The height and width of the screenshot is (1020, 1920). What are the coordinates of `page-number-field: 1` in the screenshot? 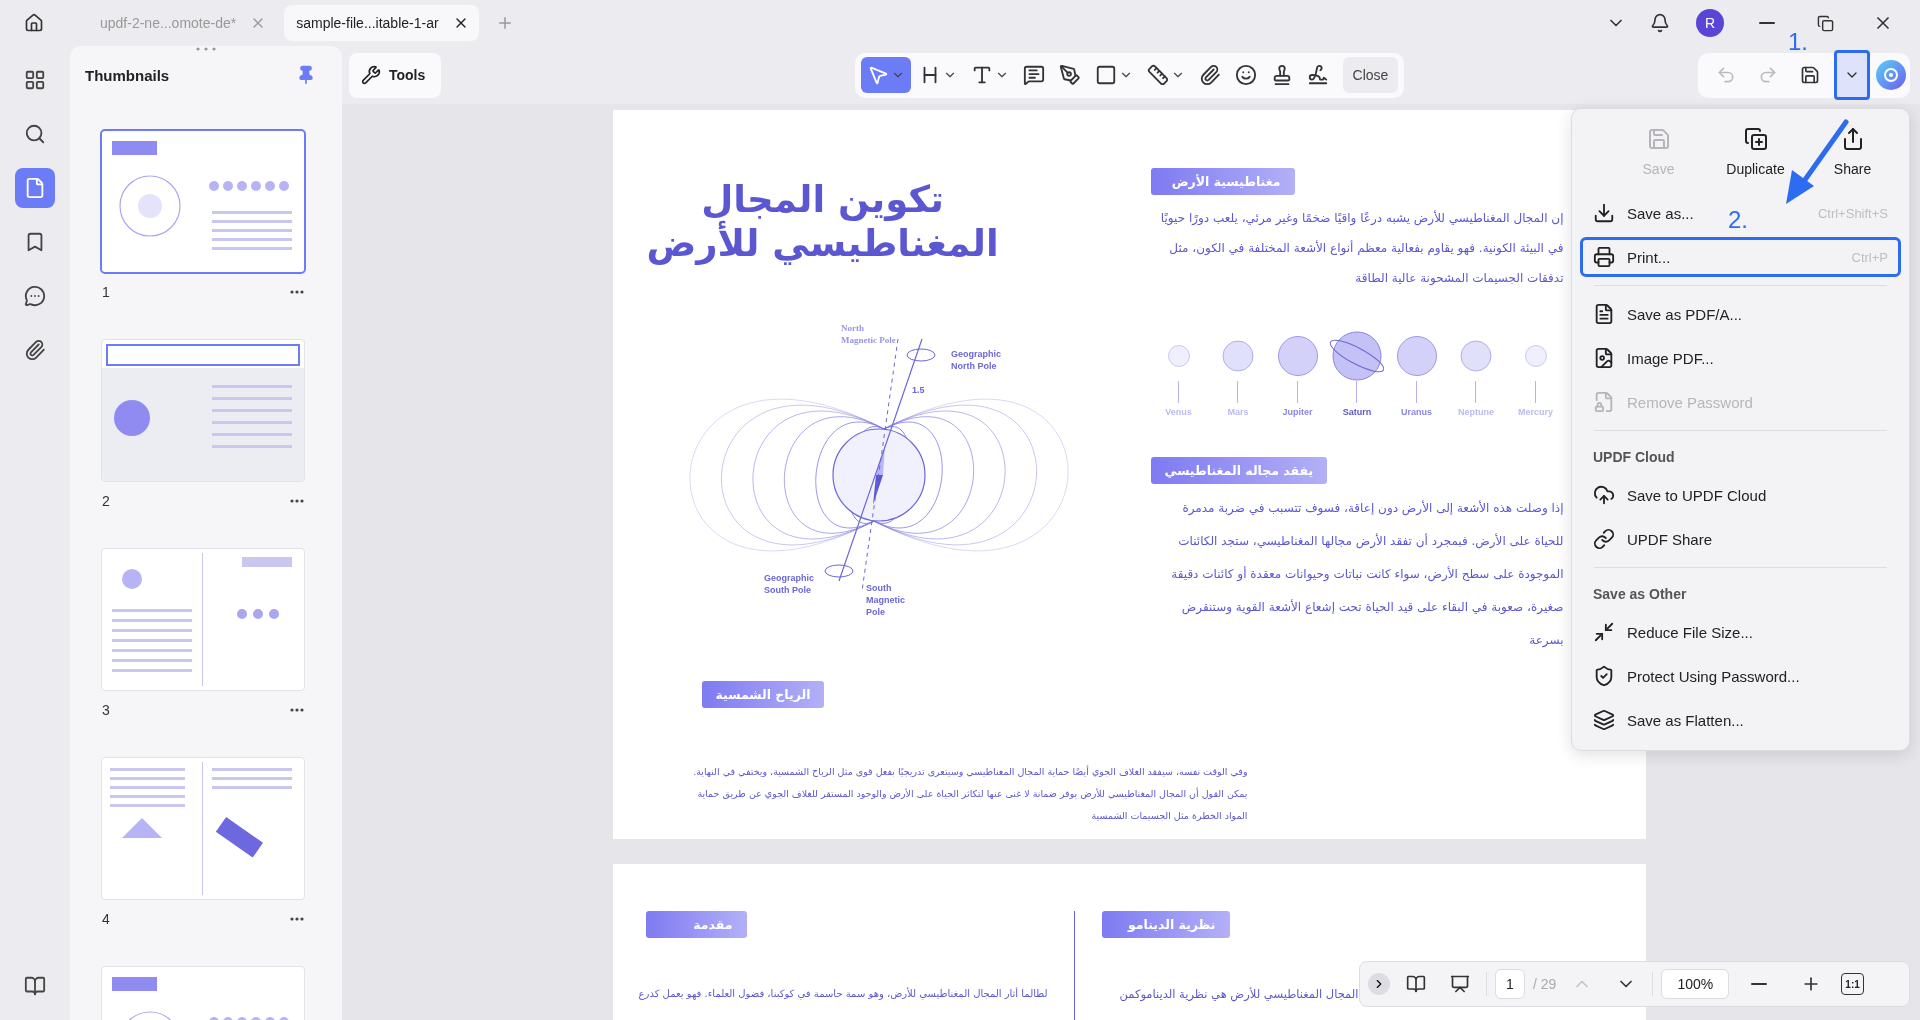 It's located at (1510, 984).